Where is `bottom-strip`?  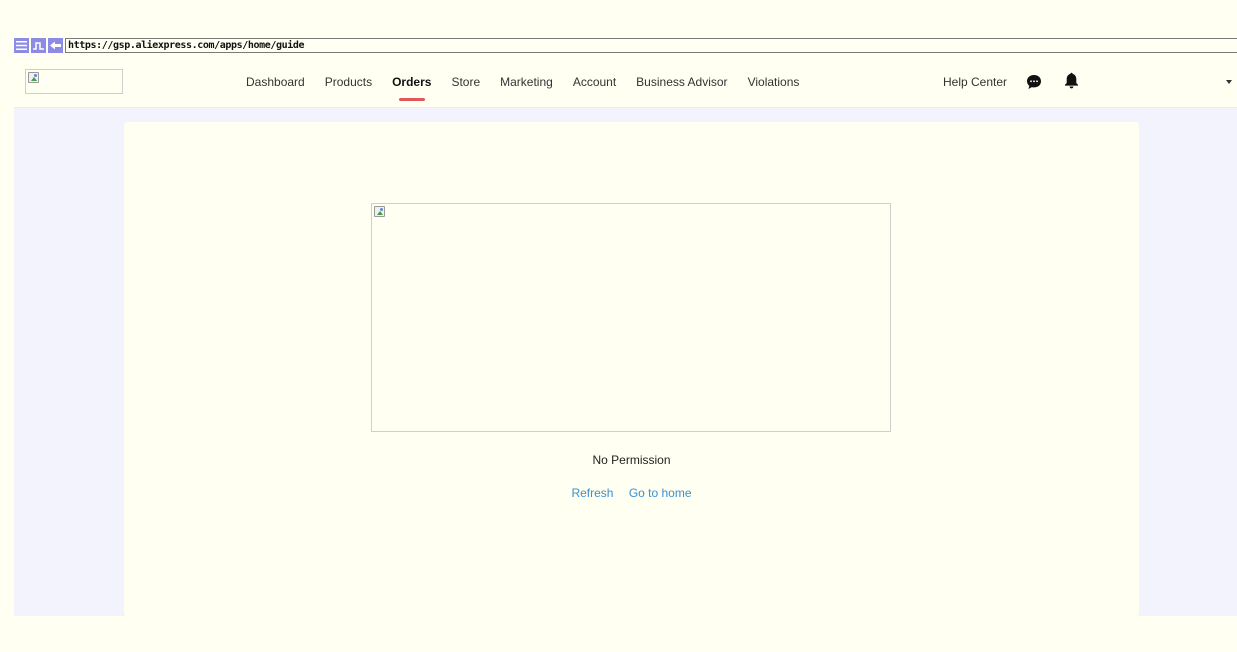
bottom-strip is located at coordinates (618, 634).